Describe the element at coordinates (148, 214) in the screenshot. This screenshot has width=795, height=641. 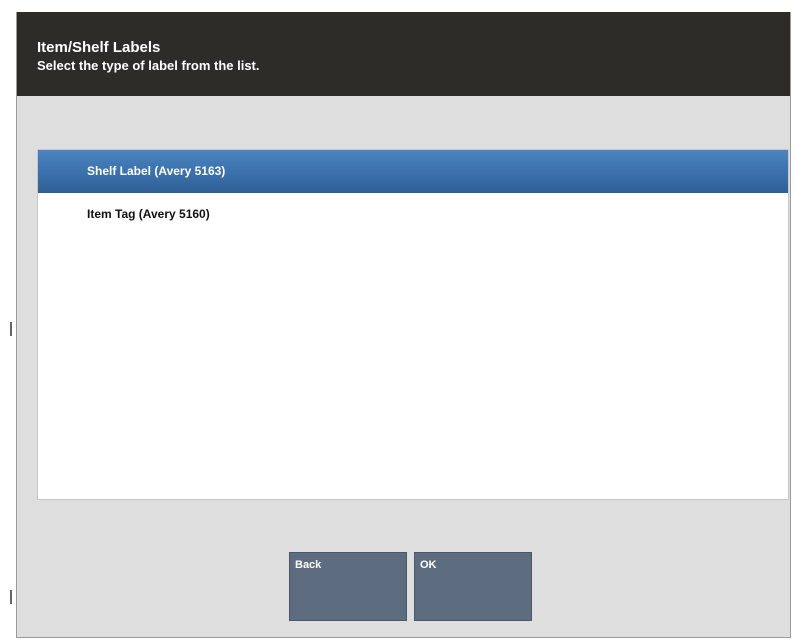
I see `list-item-label: Item Tag (Avery 5160)` at that location.